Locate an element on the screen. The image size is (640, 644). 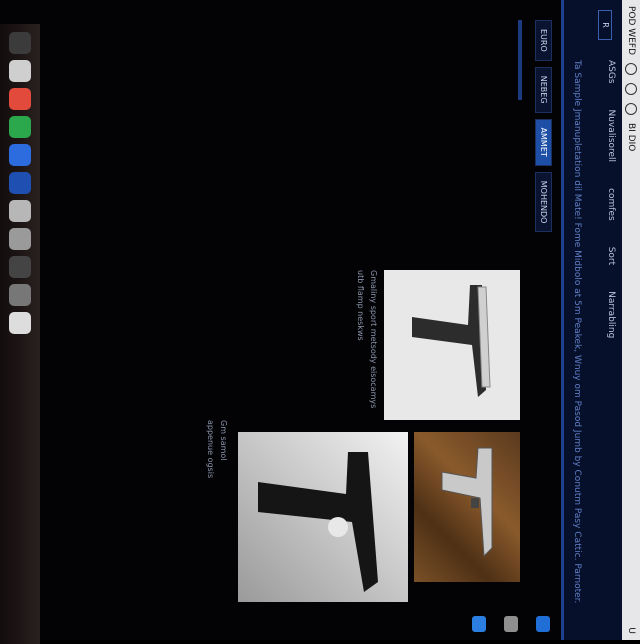
product-caption: Gmaliny sport metsody eisocamys is located at coordinates (373, 339).